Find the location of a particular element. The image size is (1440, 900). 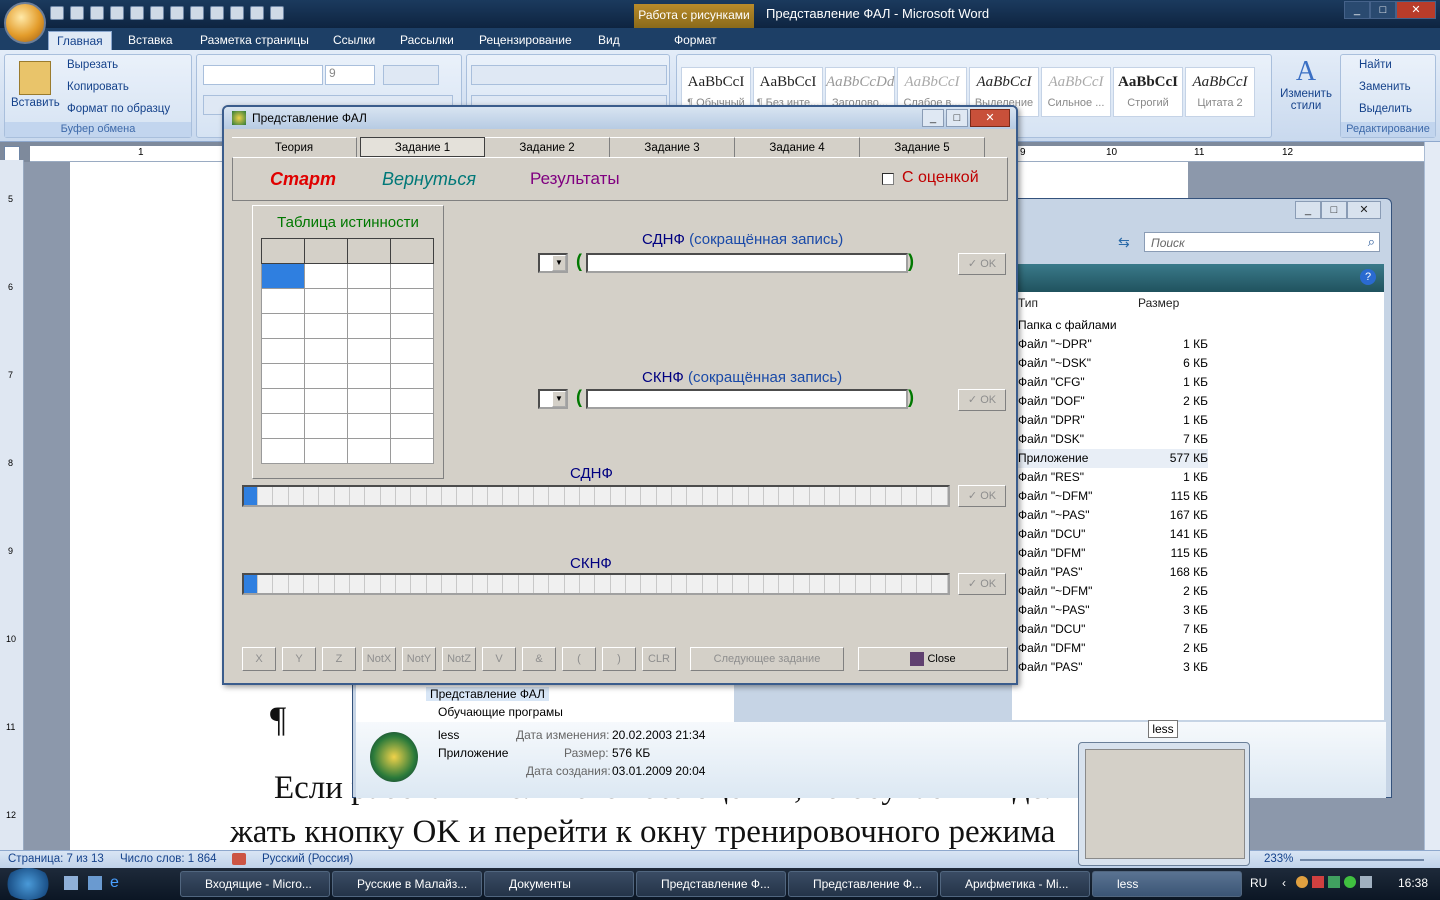

language-indicator: RU is located at coordinates (1258, 883).